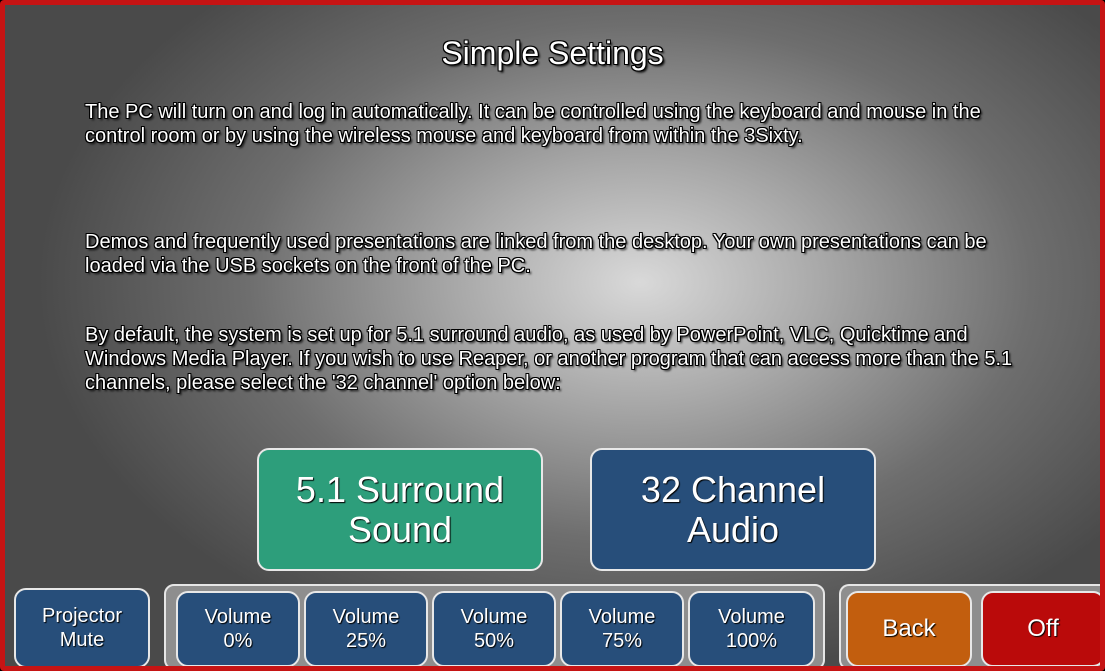  Describe the element at coordinates (751, 641) in the screenshot. I see `volume-level: 100%` at that location.